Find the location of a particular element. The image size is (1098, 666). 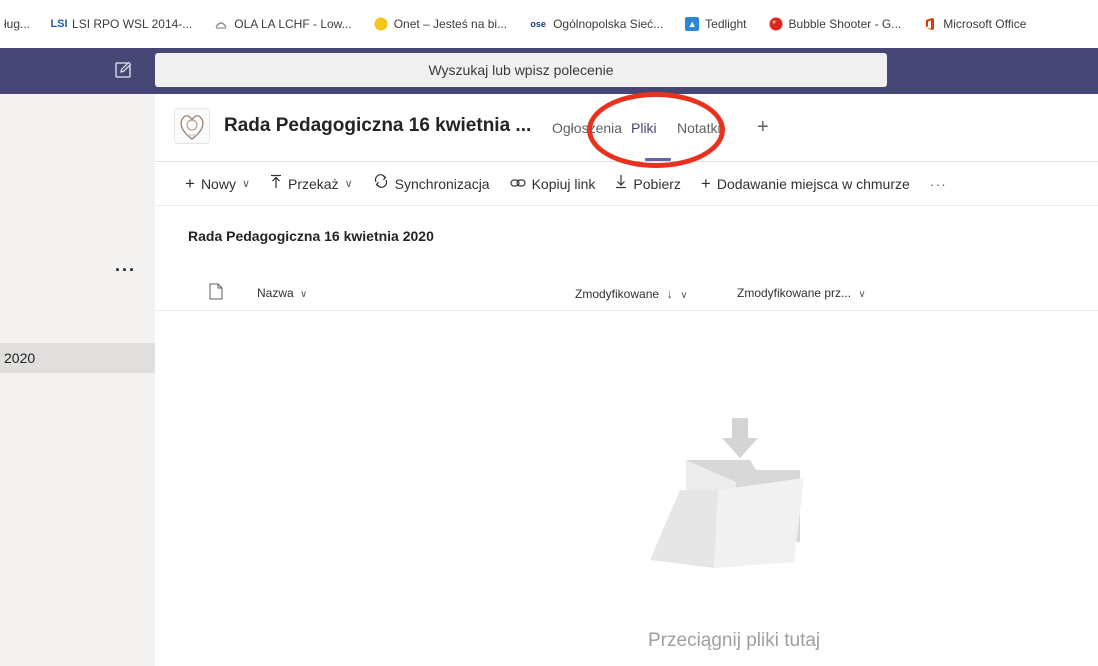

file-type-icon is located at coordinates (216, 291).